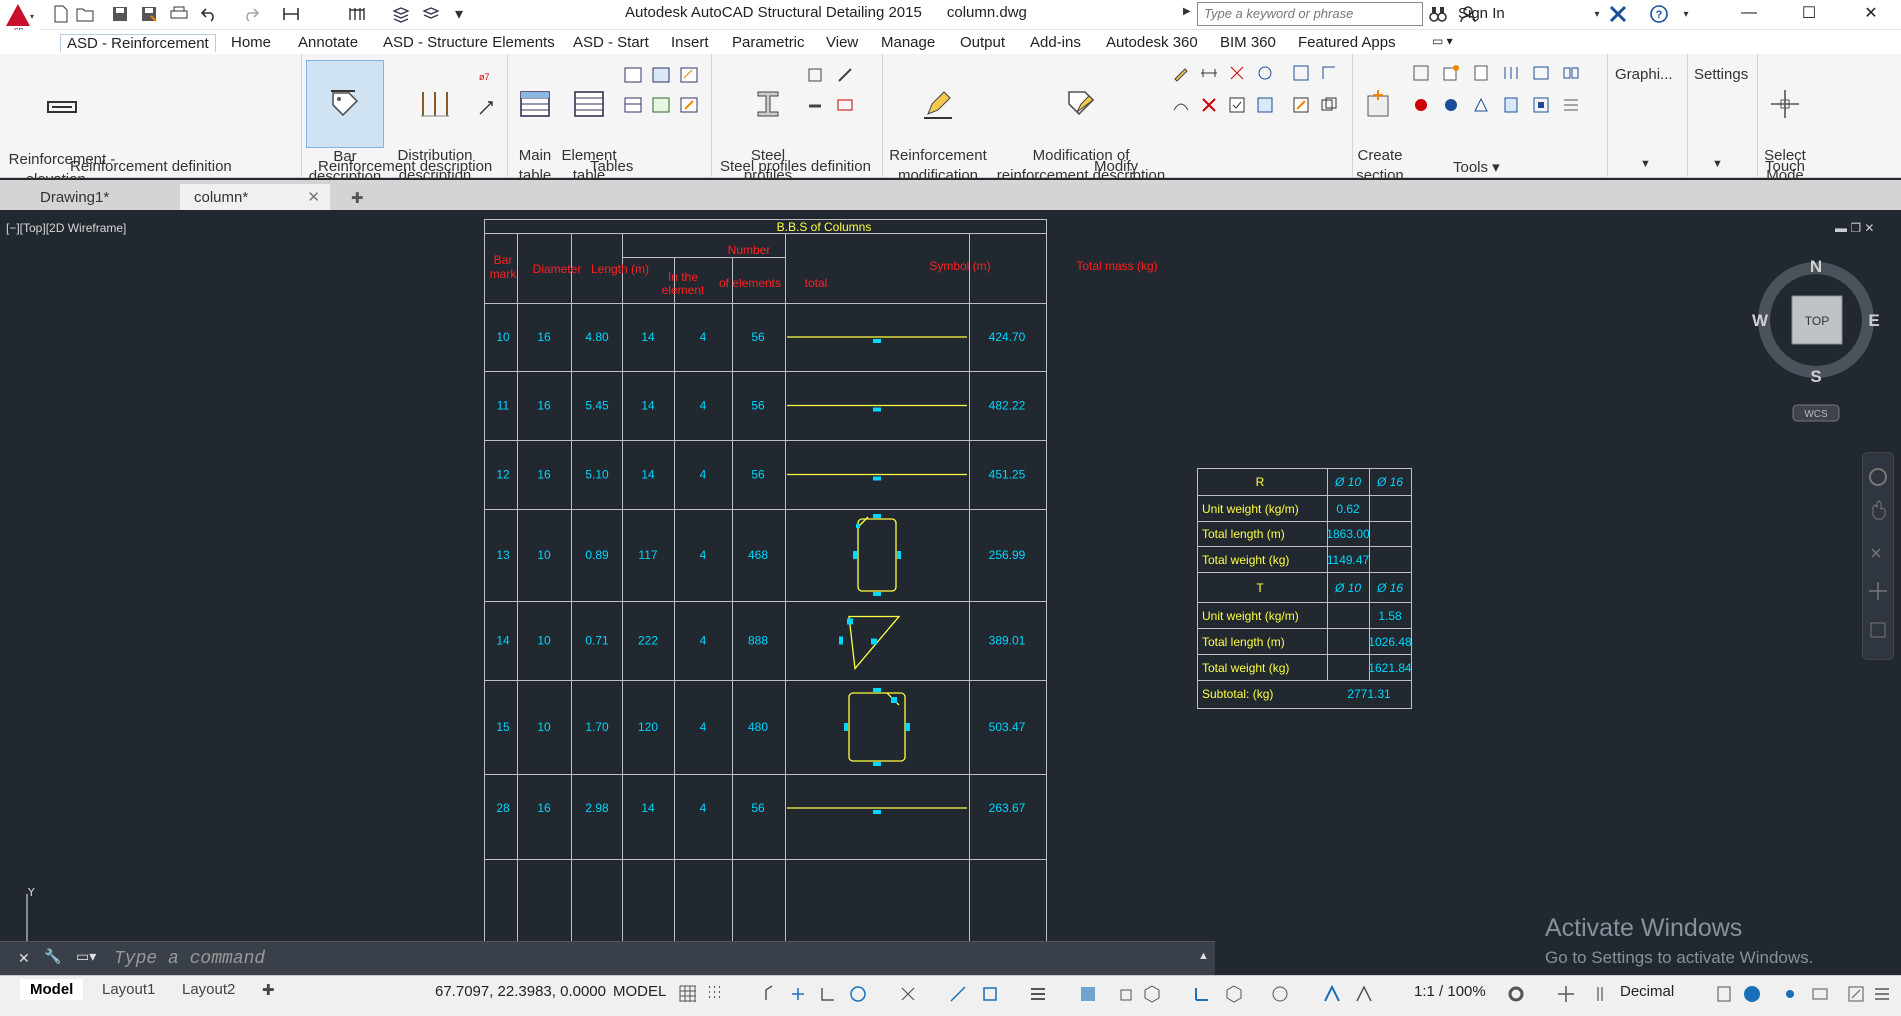 This screenshot has height=1016, width=1901. What do you see at coordinates (1717, 164) in the screenshot?
I see `settings-expand-icon: ▼` at bounding box center [1717, 164].